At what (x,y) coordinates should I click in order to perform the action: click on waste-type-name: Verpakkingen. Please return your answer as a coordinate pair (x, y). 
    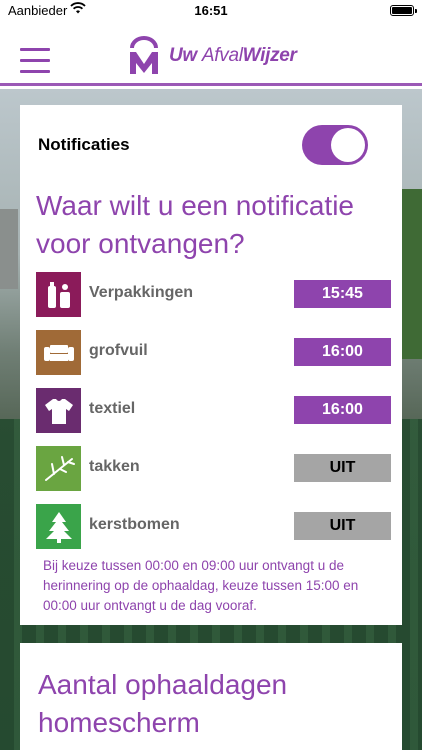
    Looking at the image, I should click on (141, 292).